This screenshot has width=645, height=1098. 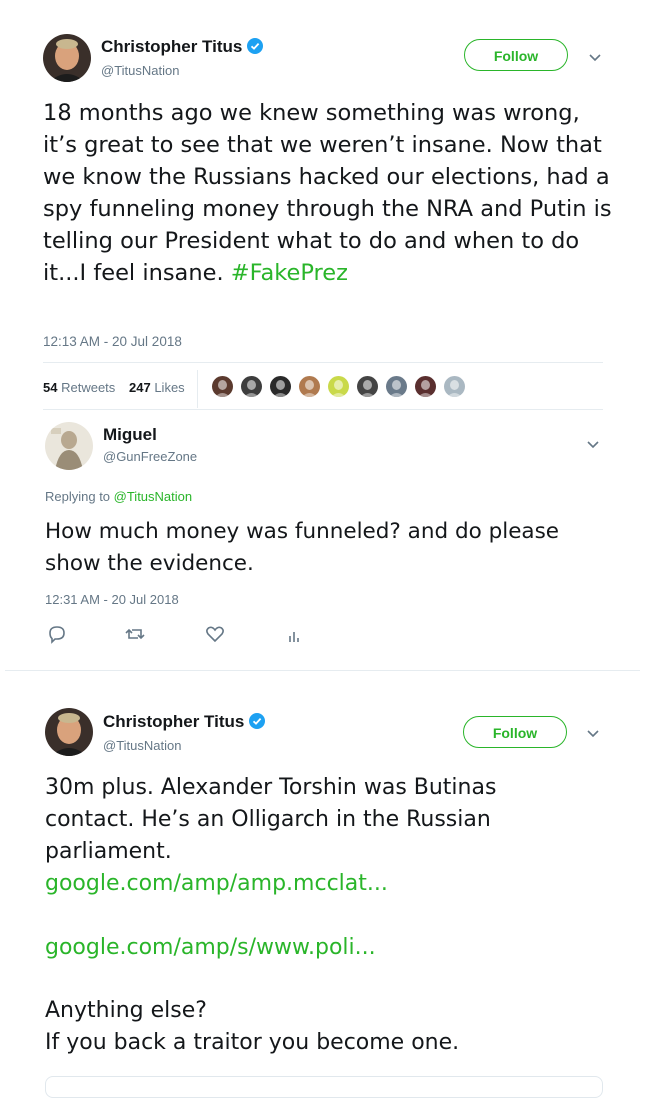 I want to click on analytics-icon, so click(x=295, y=636).